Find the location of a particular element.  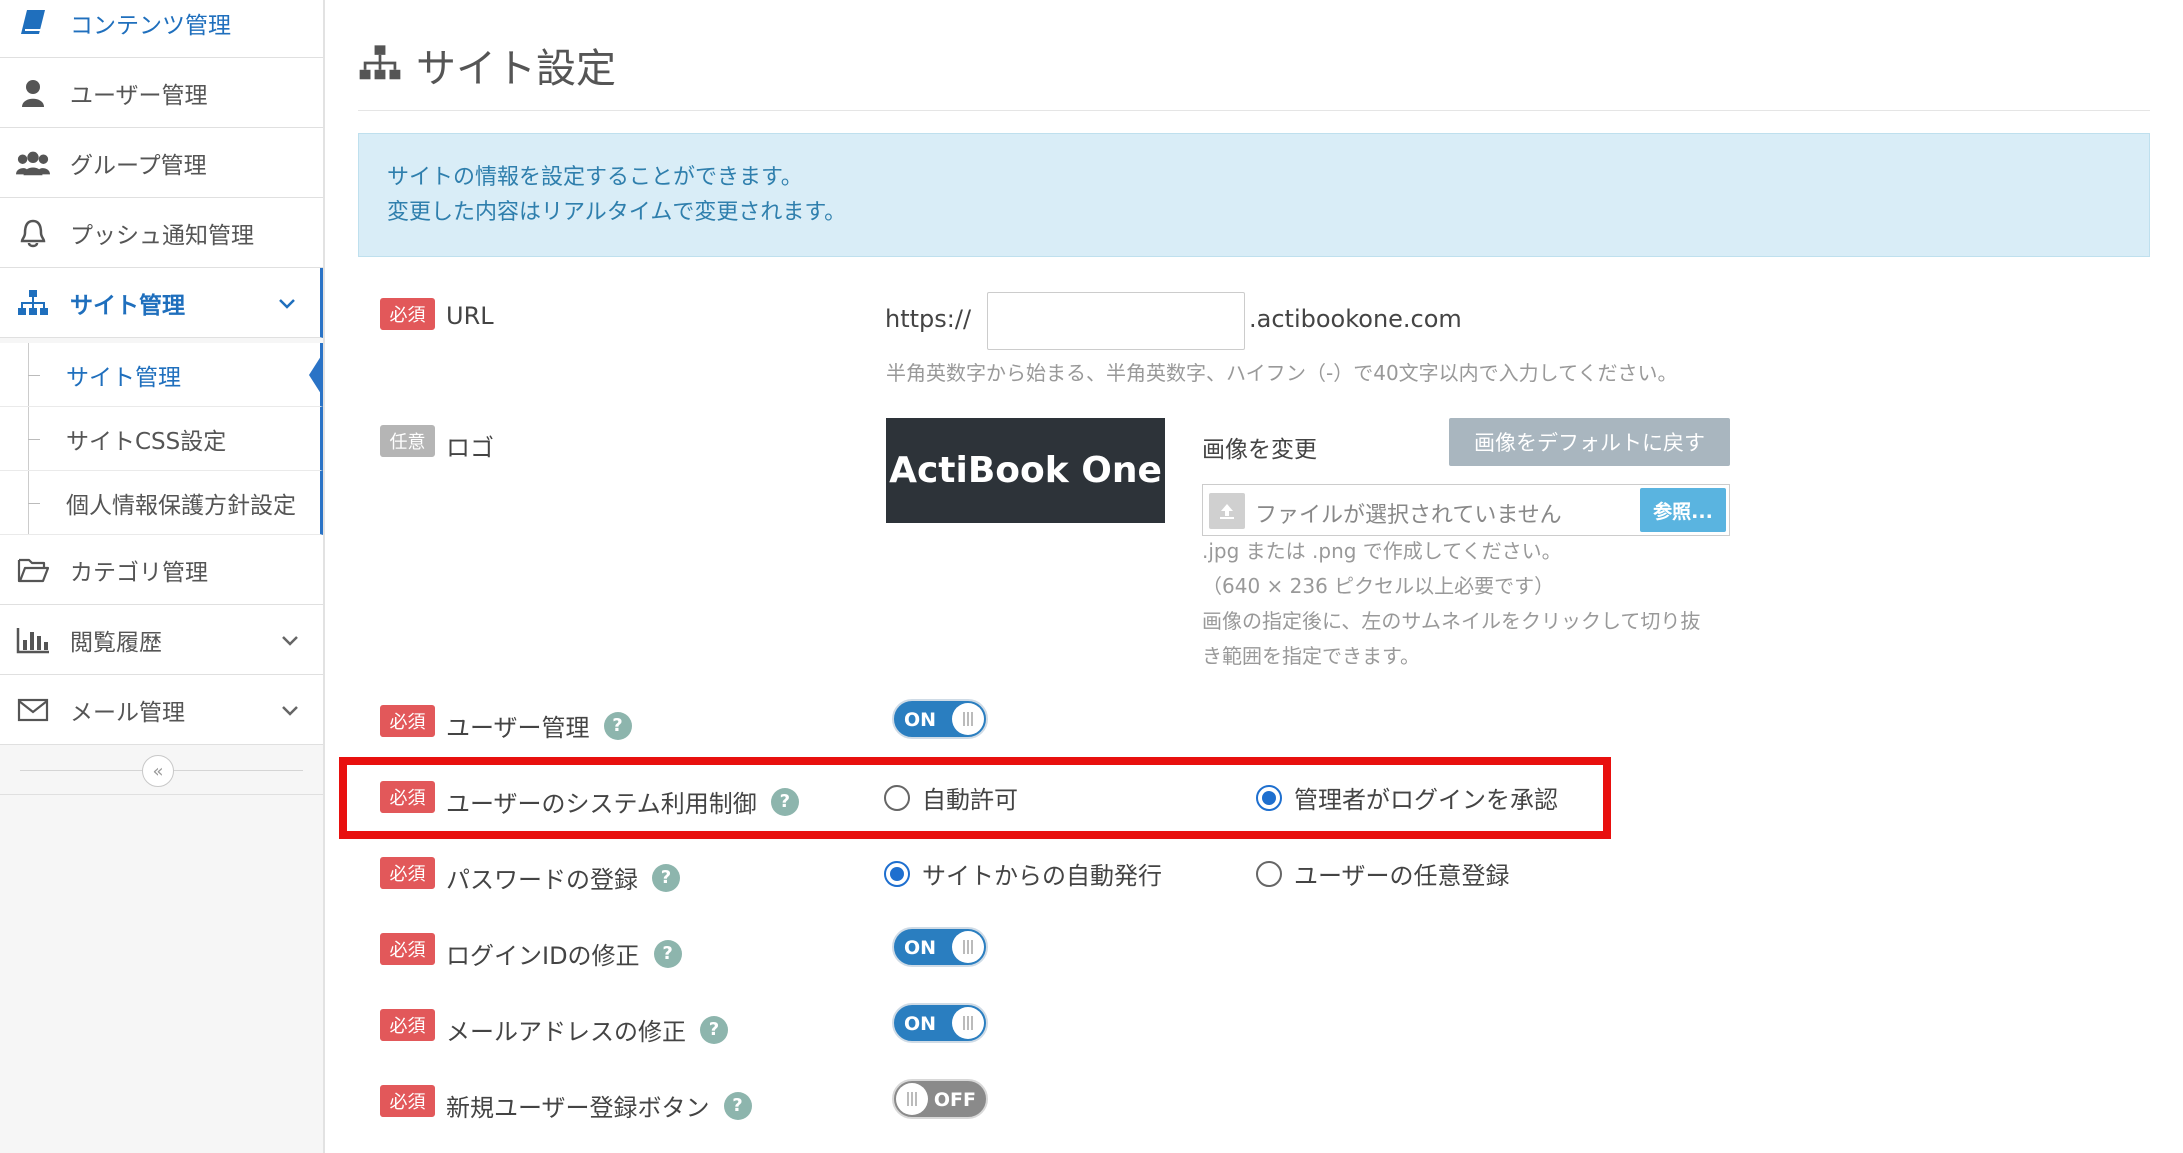

sidebar-item-label: 閲覧履歴 is located at coordinates (116, 642).